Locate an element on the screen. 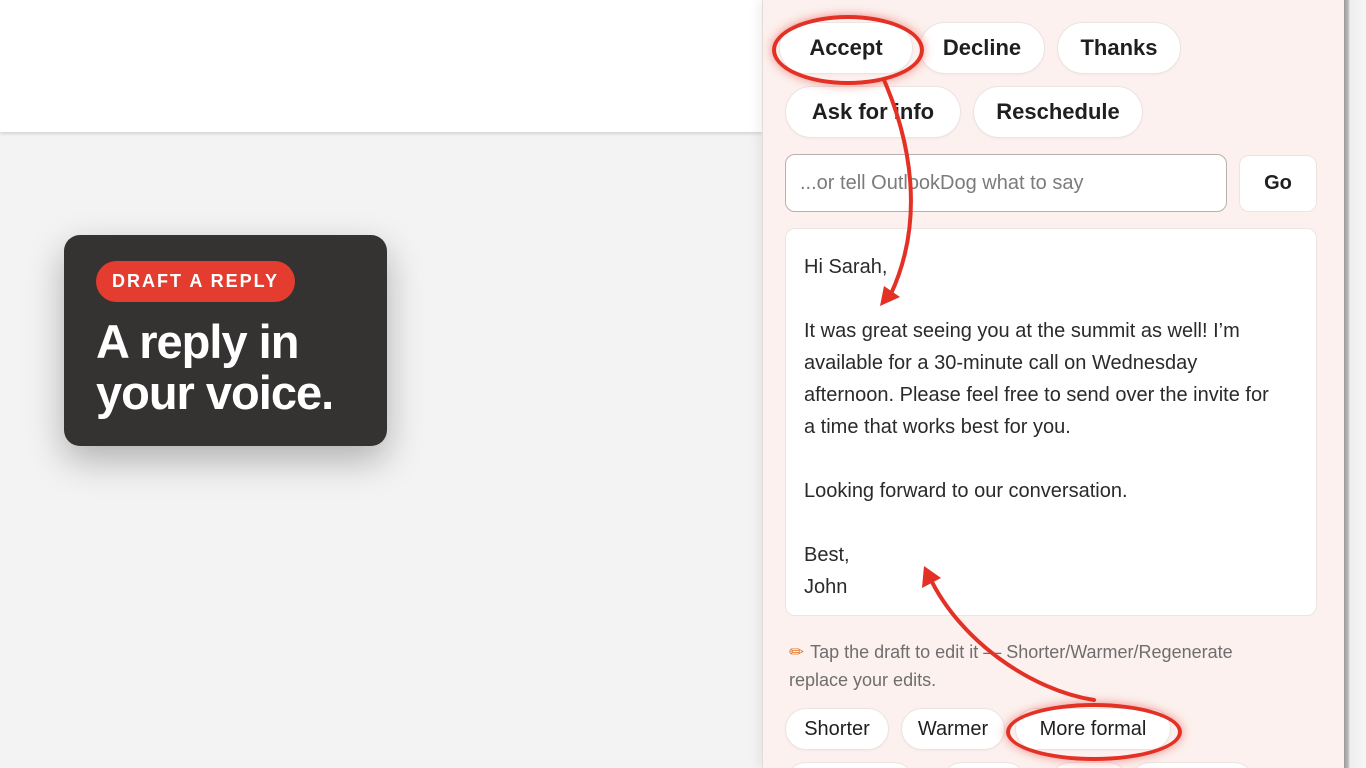 This screenshot has height=768, width=1366. pane-scrollbar is located at coordinates (1355, 384).